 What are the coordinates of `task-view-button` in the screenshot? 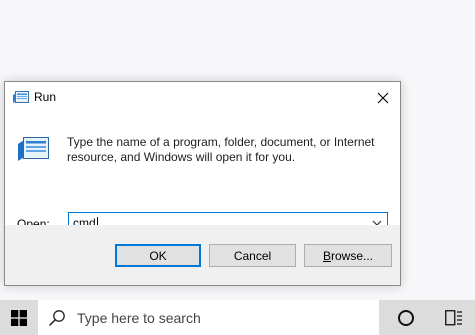 It's located at (453, 317).